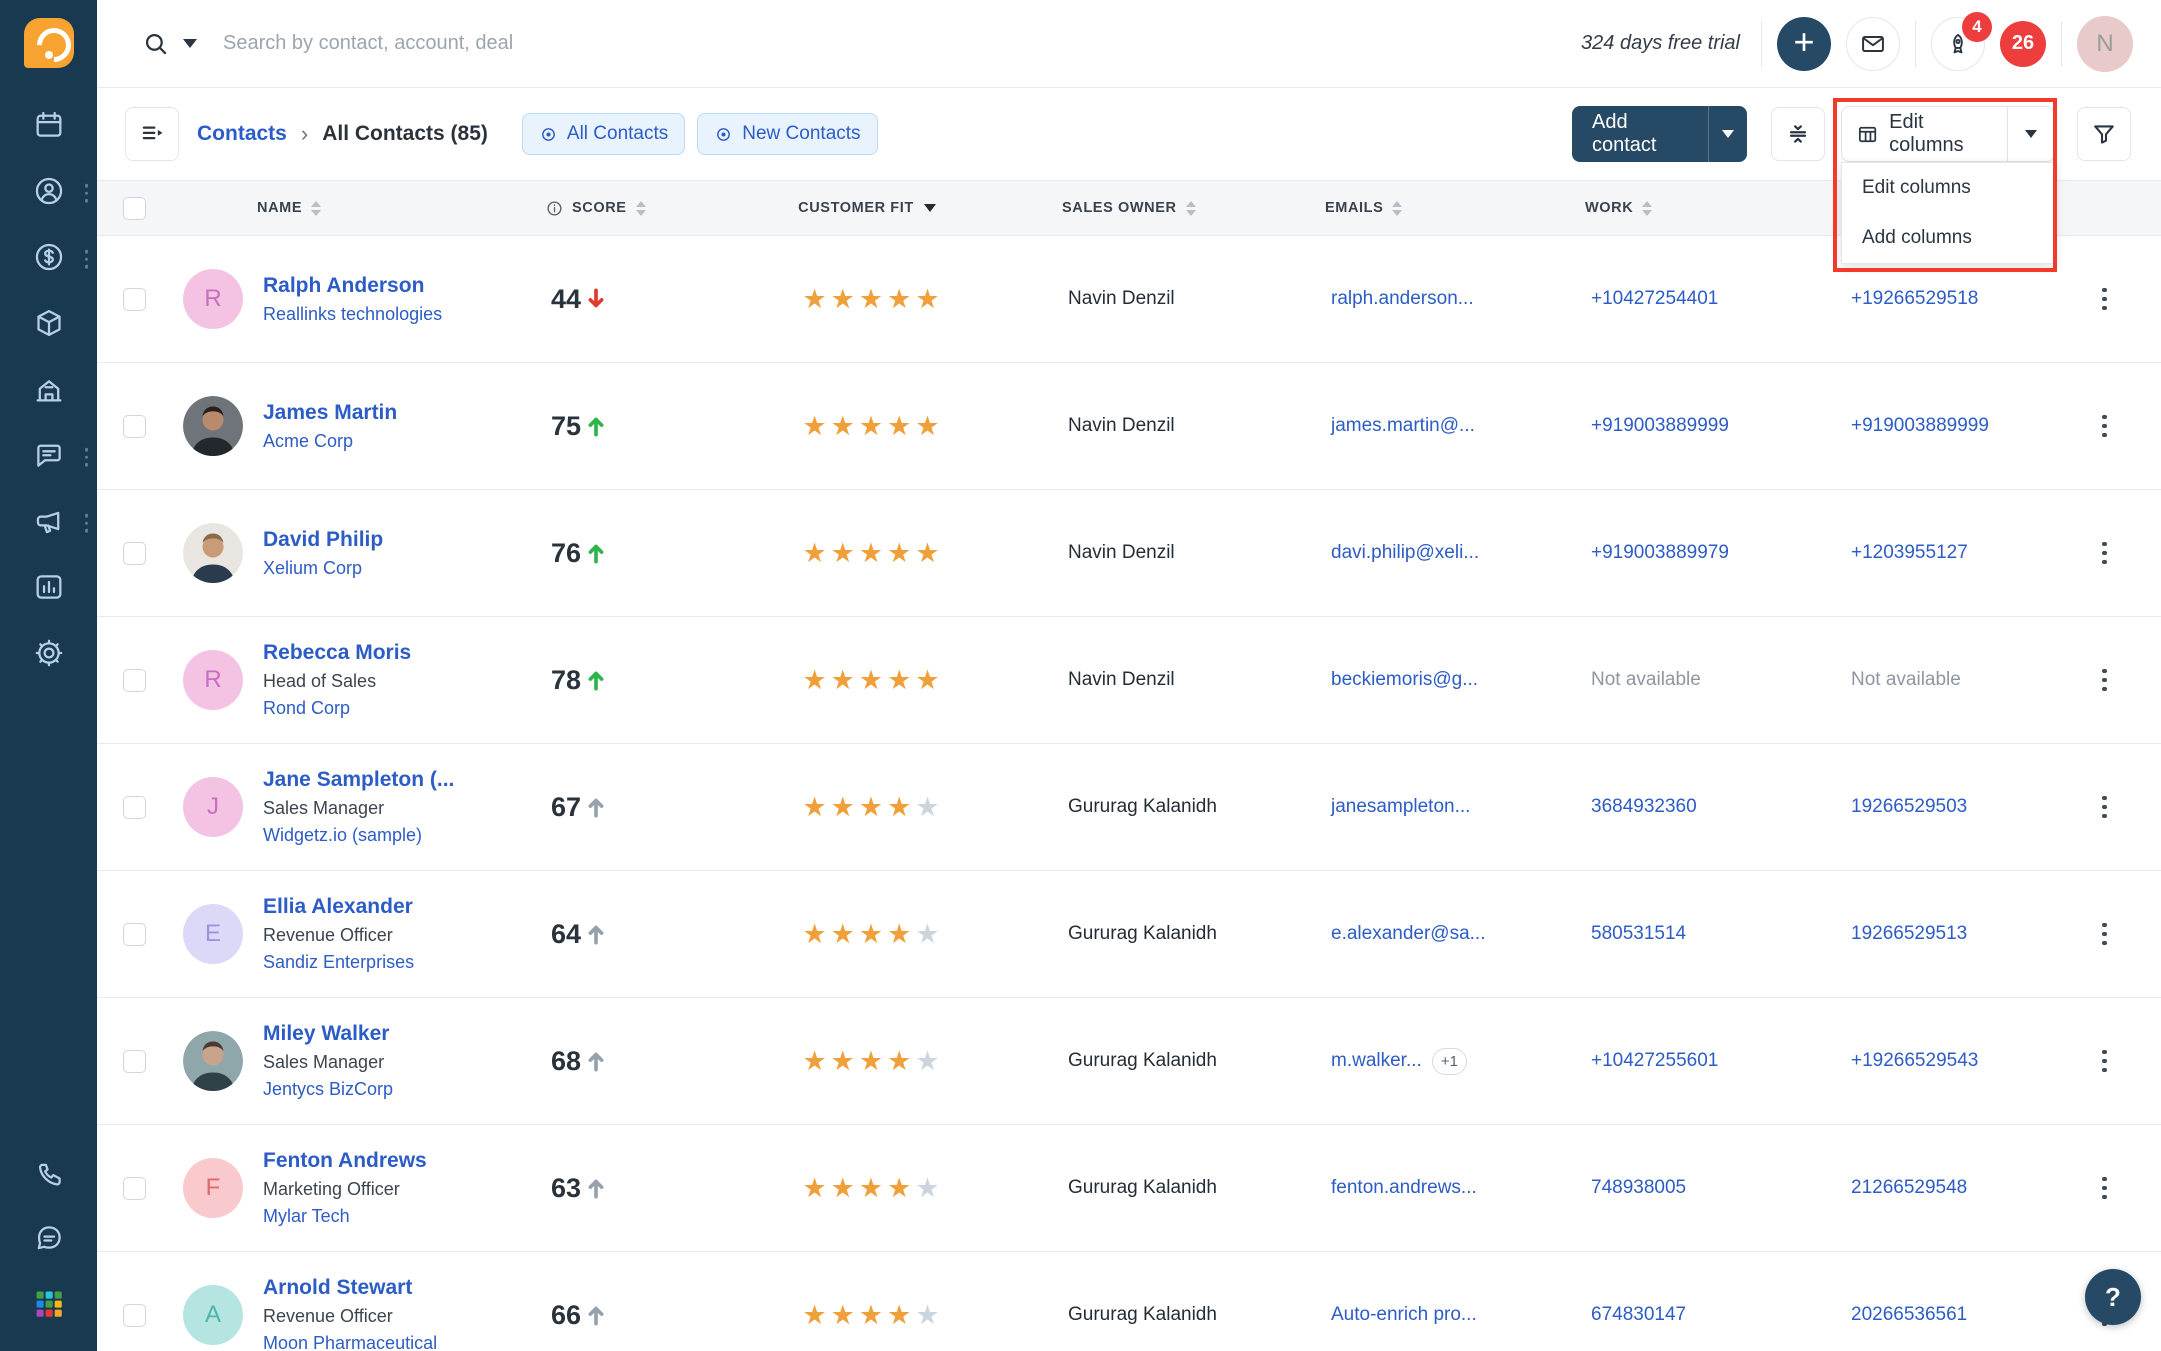  What do you see at coordinates (48, 325) in the screenshot?
I see `sidebar-item-products` at bounding box center [48, 325].